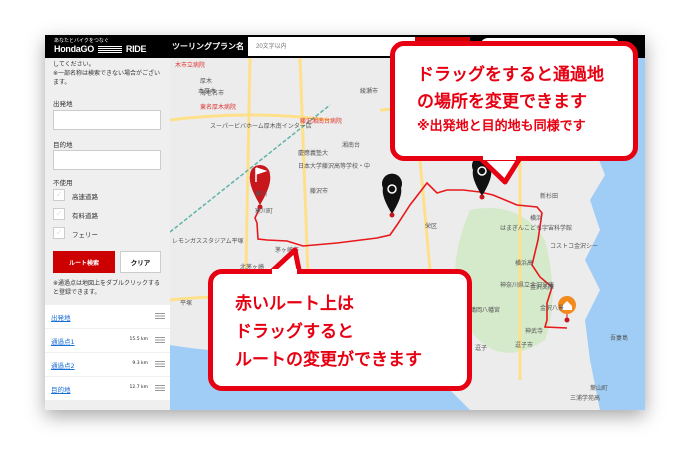  What do you see at coordinates (59, 214) in the screenshot?
I see `avoid-toll-checkbox: ✓` at bounding box center [59, 214].